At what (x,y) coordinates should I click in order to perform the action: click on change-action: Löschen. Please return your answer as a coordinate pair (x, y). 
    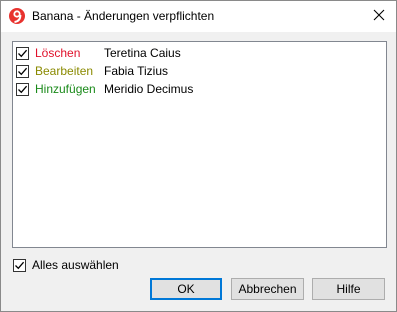
    Looking at the image, I should click on (58, 53).